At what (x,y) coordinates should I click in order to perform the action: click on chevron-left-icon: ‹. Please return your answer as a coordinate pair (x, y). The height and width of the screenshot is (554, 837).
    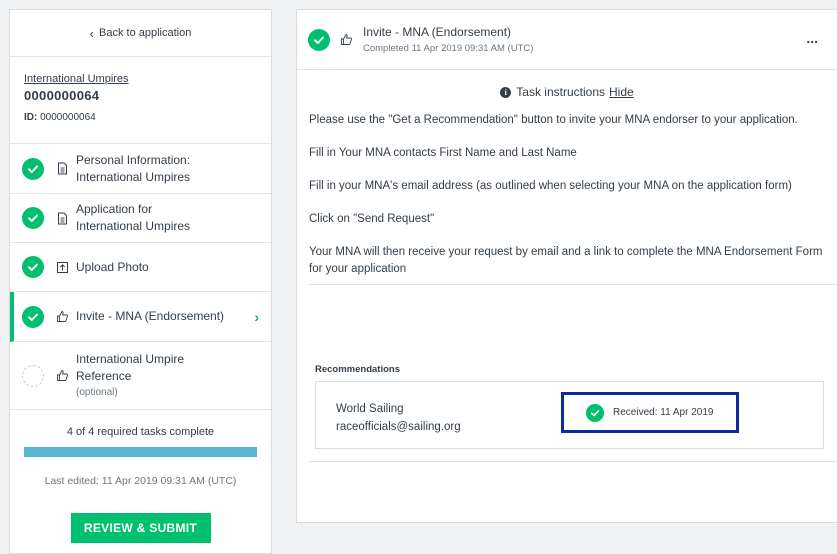
    Looking at the image, I should click on (91, 33).